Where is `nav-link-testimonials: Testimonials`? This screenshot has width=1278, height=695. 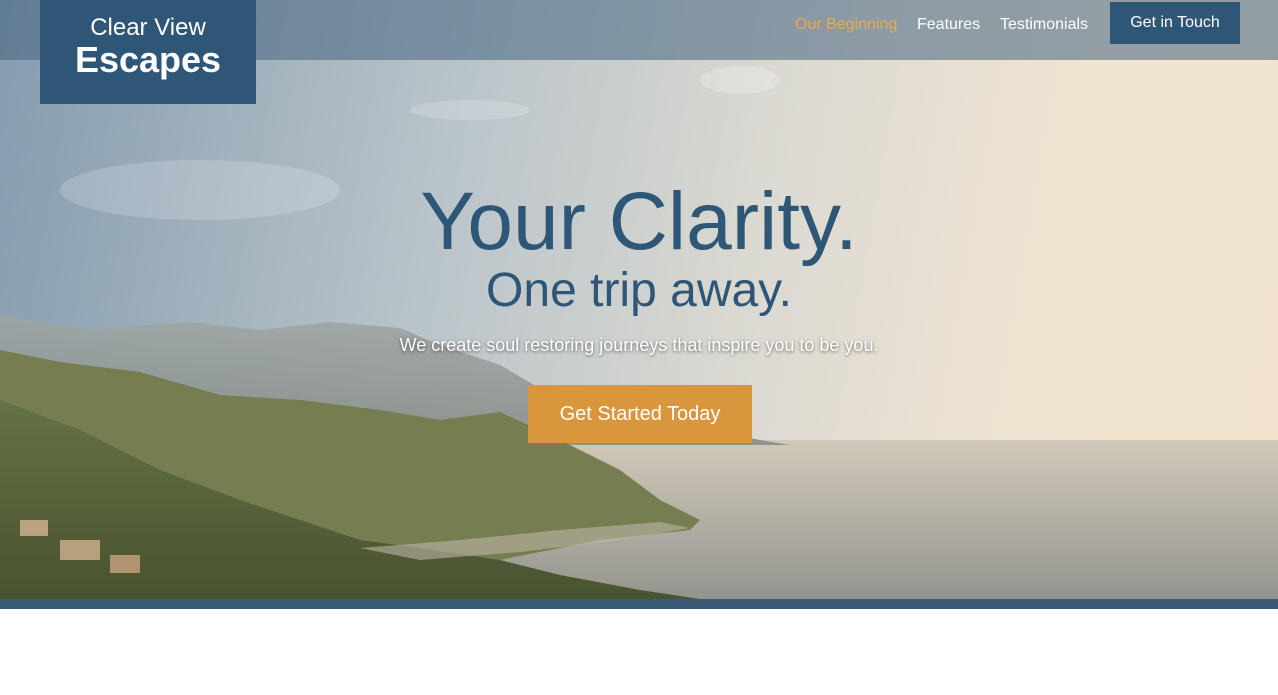 nav-link-testimonials: Testimonials is located at coordinates (1044, 25).